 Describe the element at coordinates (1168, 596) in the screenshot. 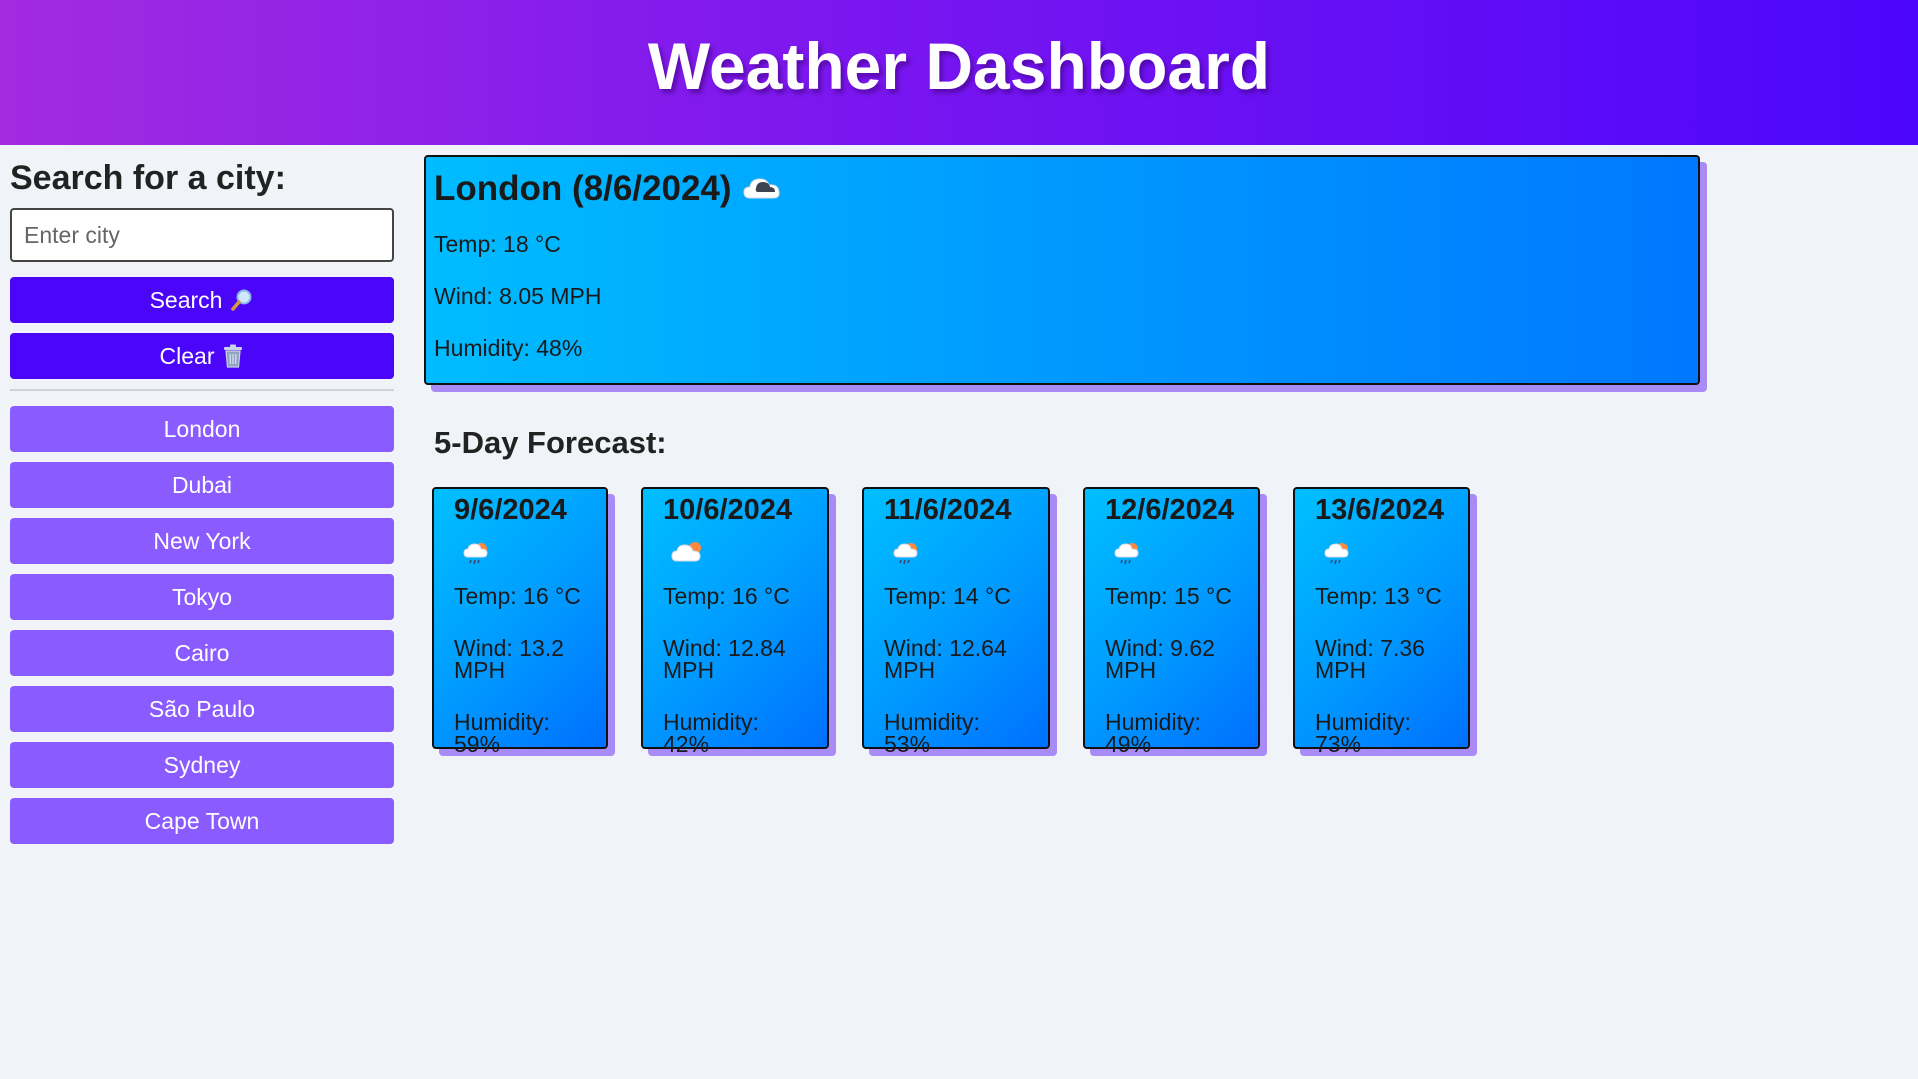

I see `forecast-temp: Temp: 15 °C` at that location.